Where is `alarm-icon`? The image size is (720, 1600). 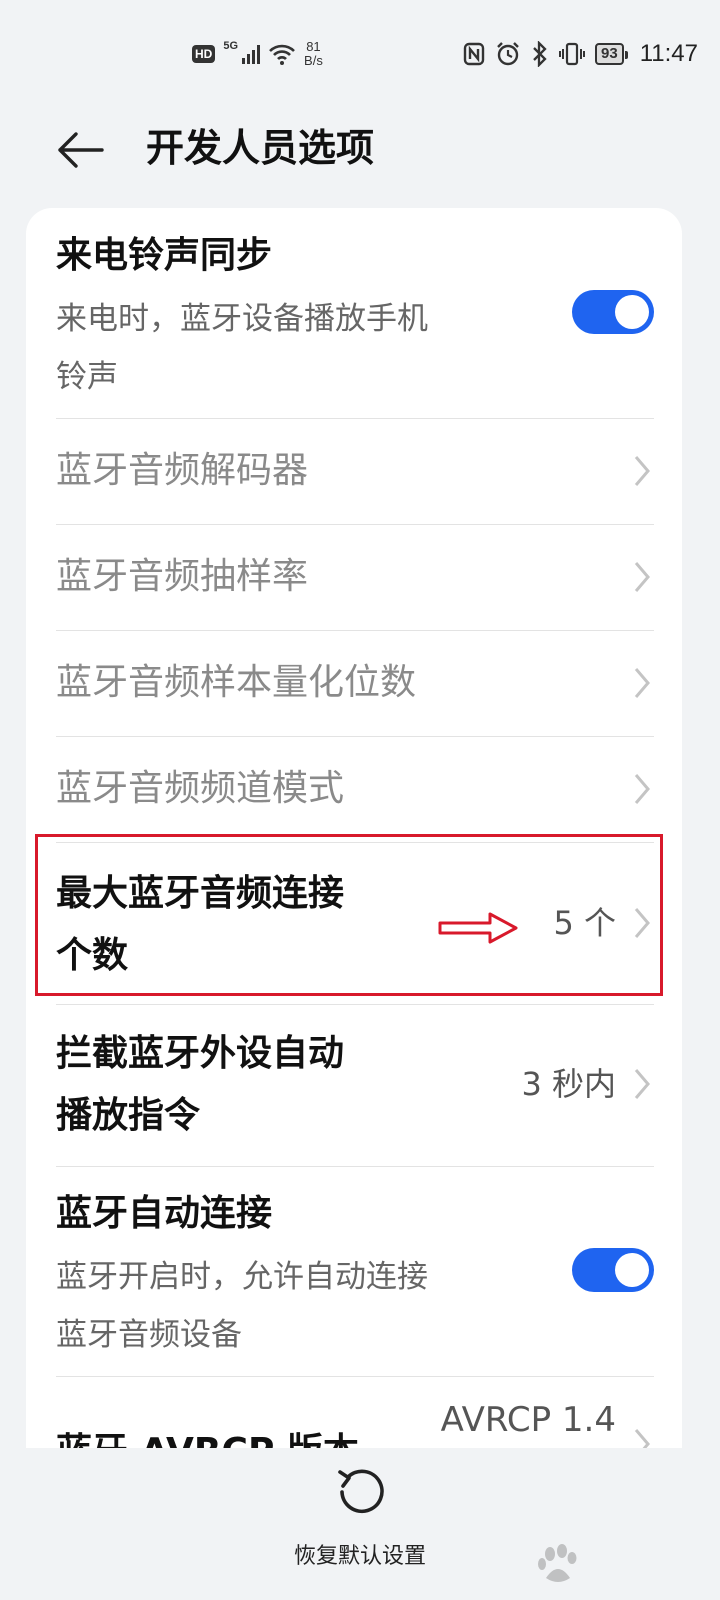
alarm-icon is located at coordinates (508, 54).